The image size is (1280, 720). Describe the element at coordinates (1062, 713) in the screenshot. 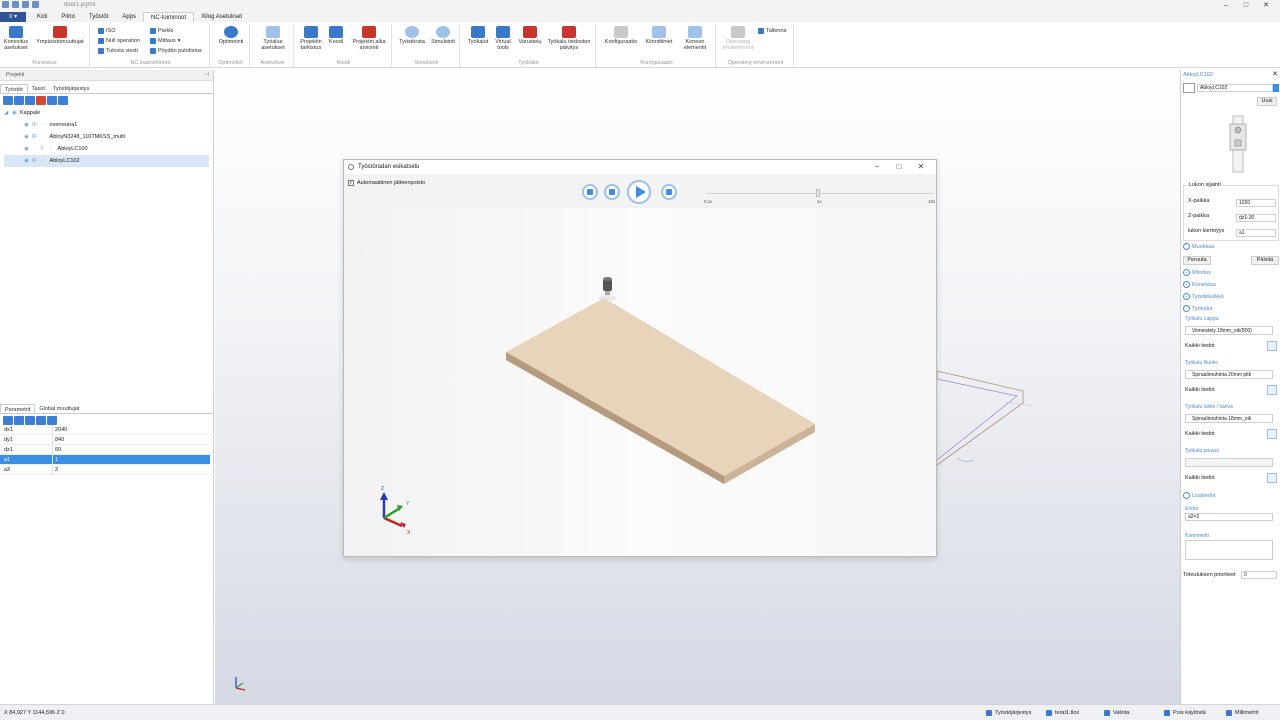

I see `status-tool-file: terat1.tlox` at that location.